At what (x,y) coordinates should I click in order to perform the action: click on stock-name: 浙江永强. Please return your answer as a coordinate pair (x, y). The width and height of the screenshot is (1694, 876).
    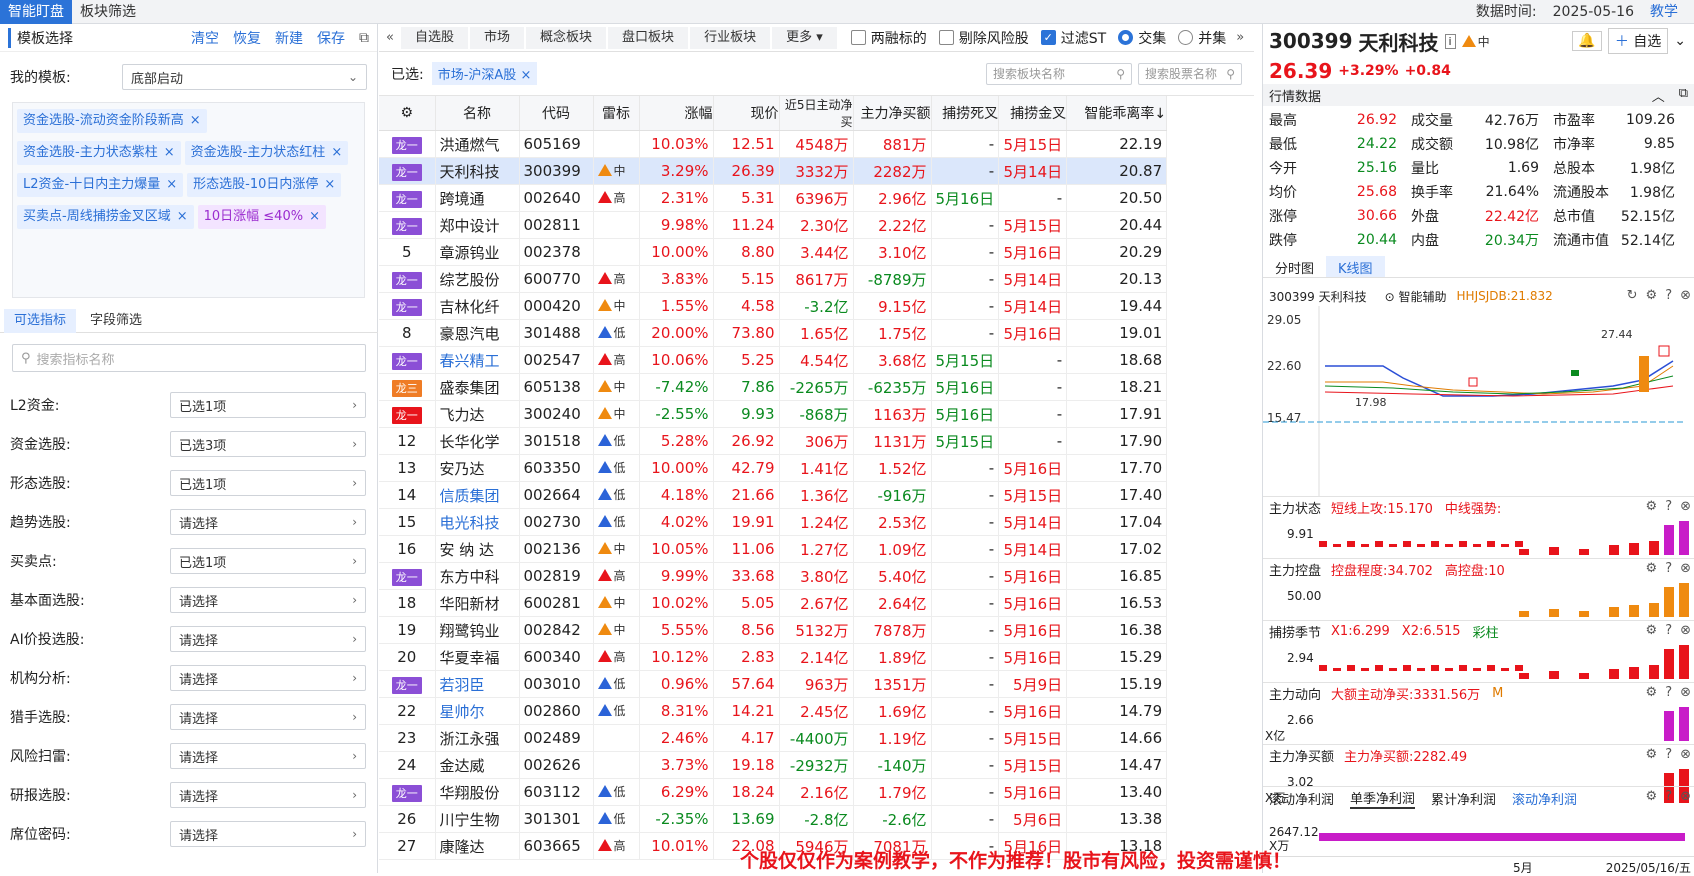
    Looking at the image, I should click on (470, 739).